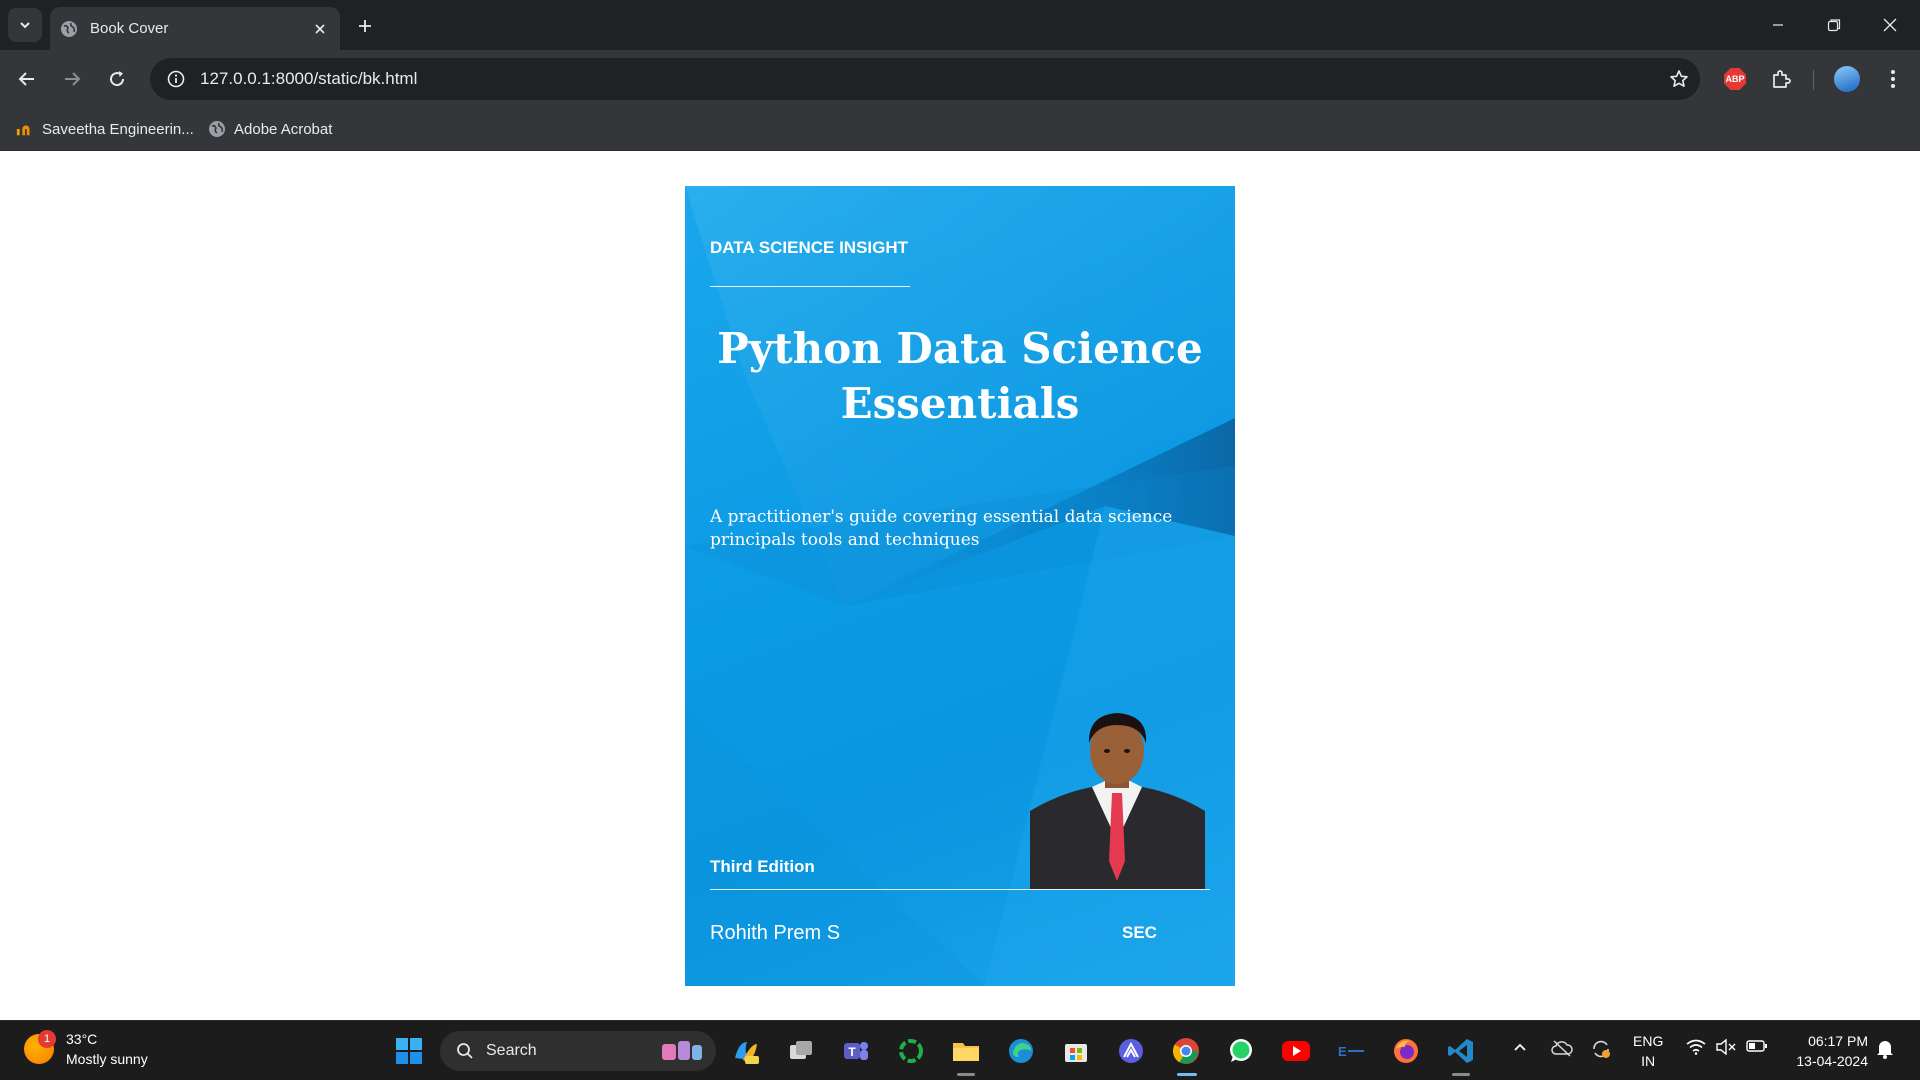 Image resolution: width=1920 pixels, height=1080 pixels. I want to click on chevron-down-icon, so click(25, 25).